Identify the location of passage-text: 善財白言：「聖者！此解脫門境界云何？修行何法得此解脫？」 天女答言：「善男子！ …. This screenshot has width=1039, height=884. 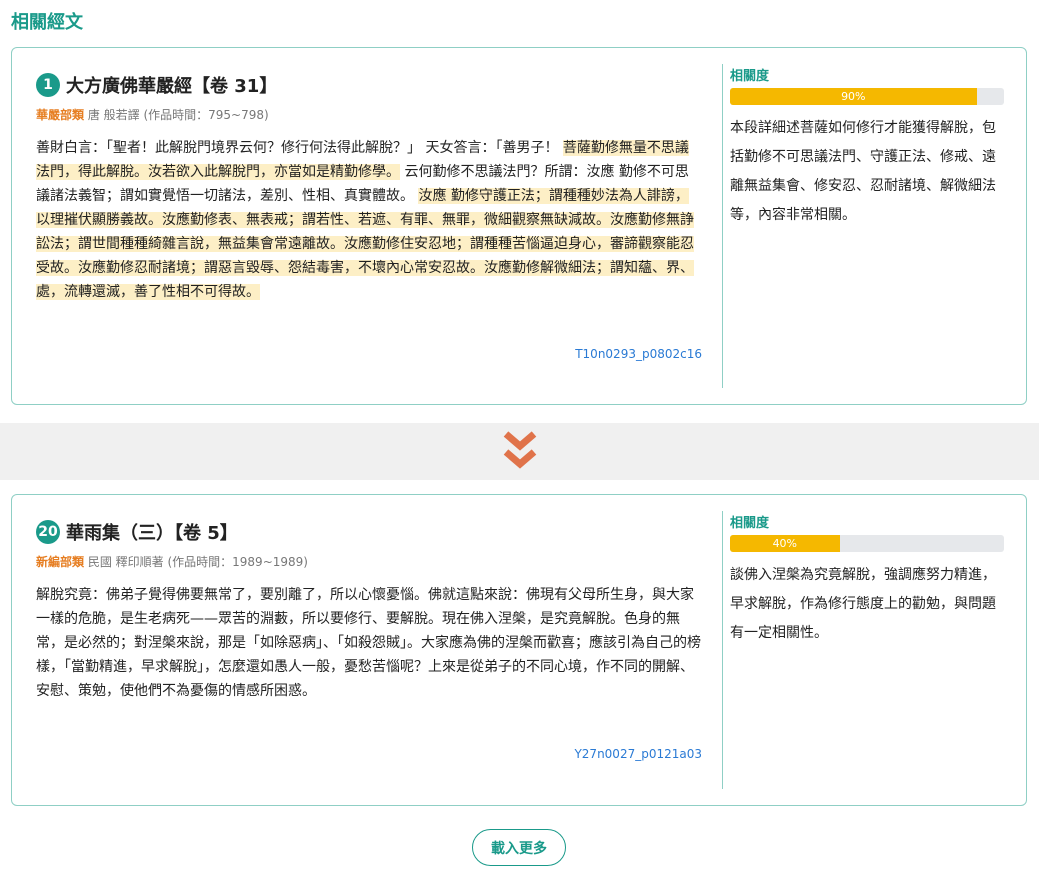
(369, 220).